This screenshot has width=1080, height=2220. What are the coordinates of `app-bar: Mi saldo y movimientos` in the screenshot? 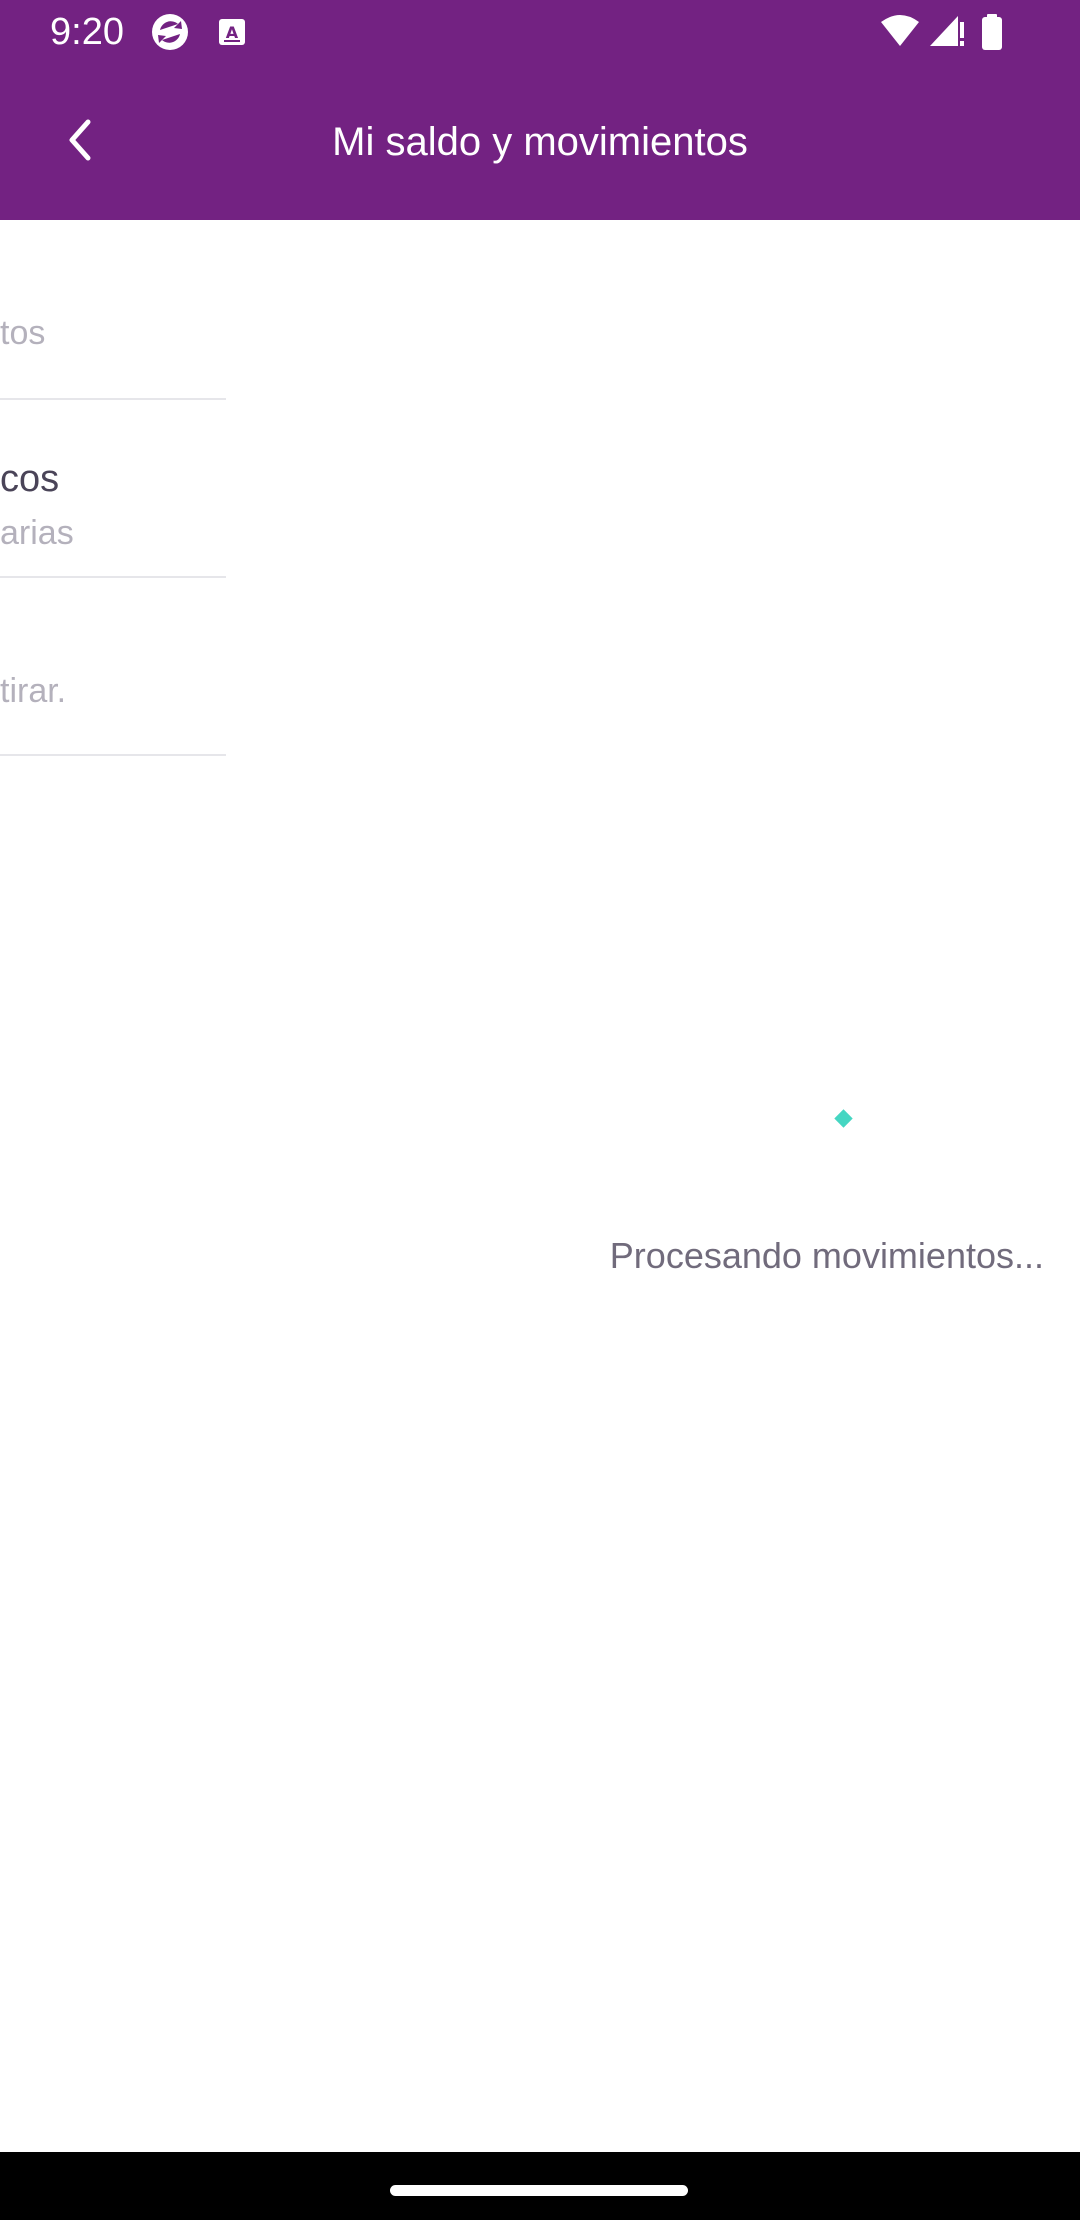 It's located at (540, 142).